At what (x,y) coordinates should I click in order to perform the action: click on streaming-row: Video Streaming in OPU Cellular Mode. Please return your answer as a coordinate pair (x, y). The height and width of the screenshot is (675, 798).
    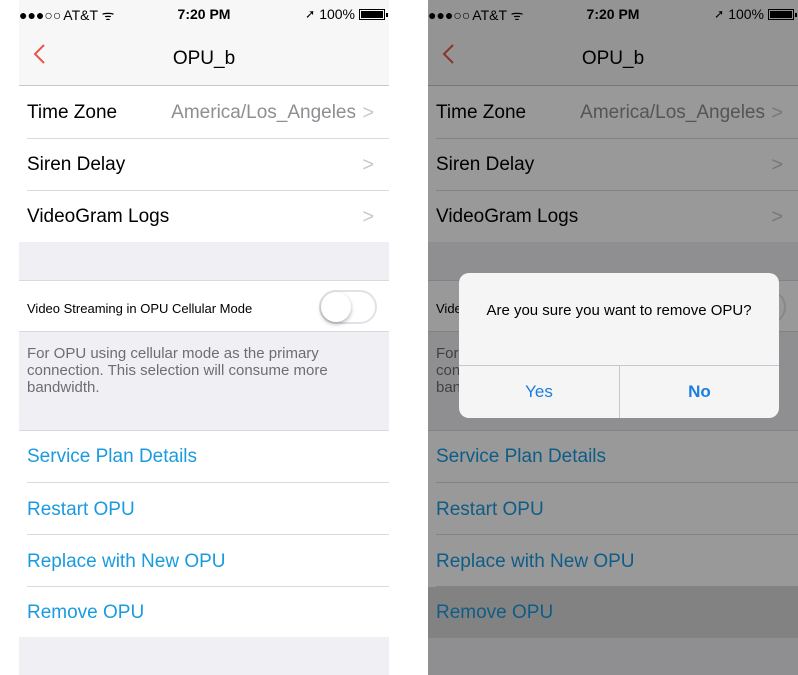
    Looking at the image, I should click on (204, 306).